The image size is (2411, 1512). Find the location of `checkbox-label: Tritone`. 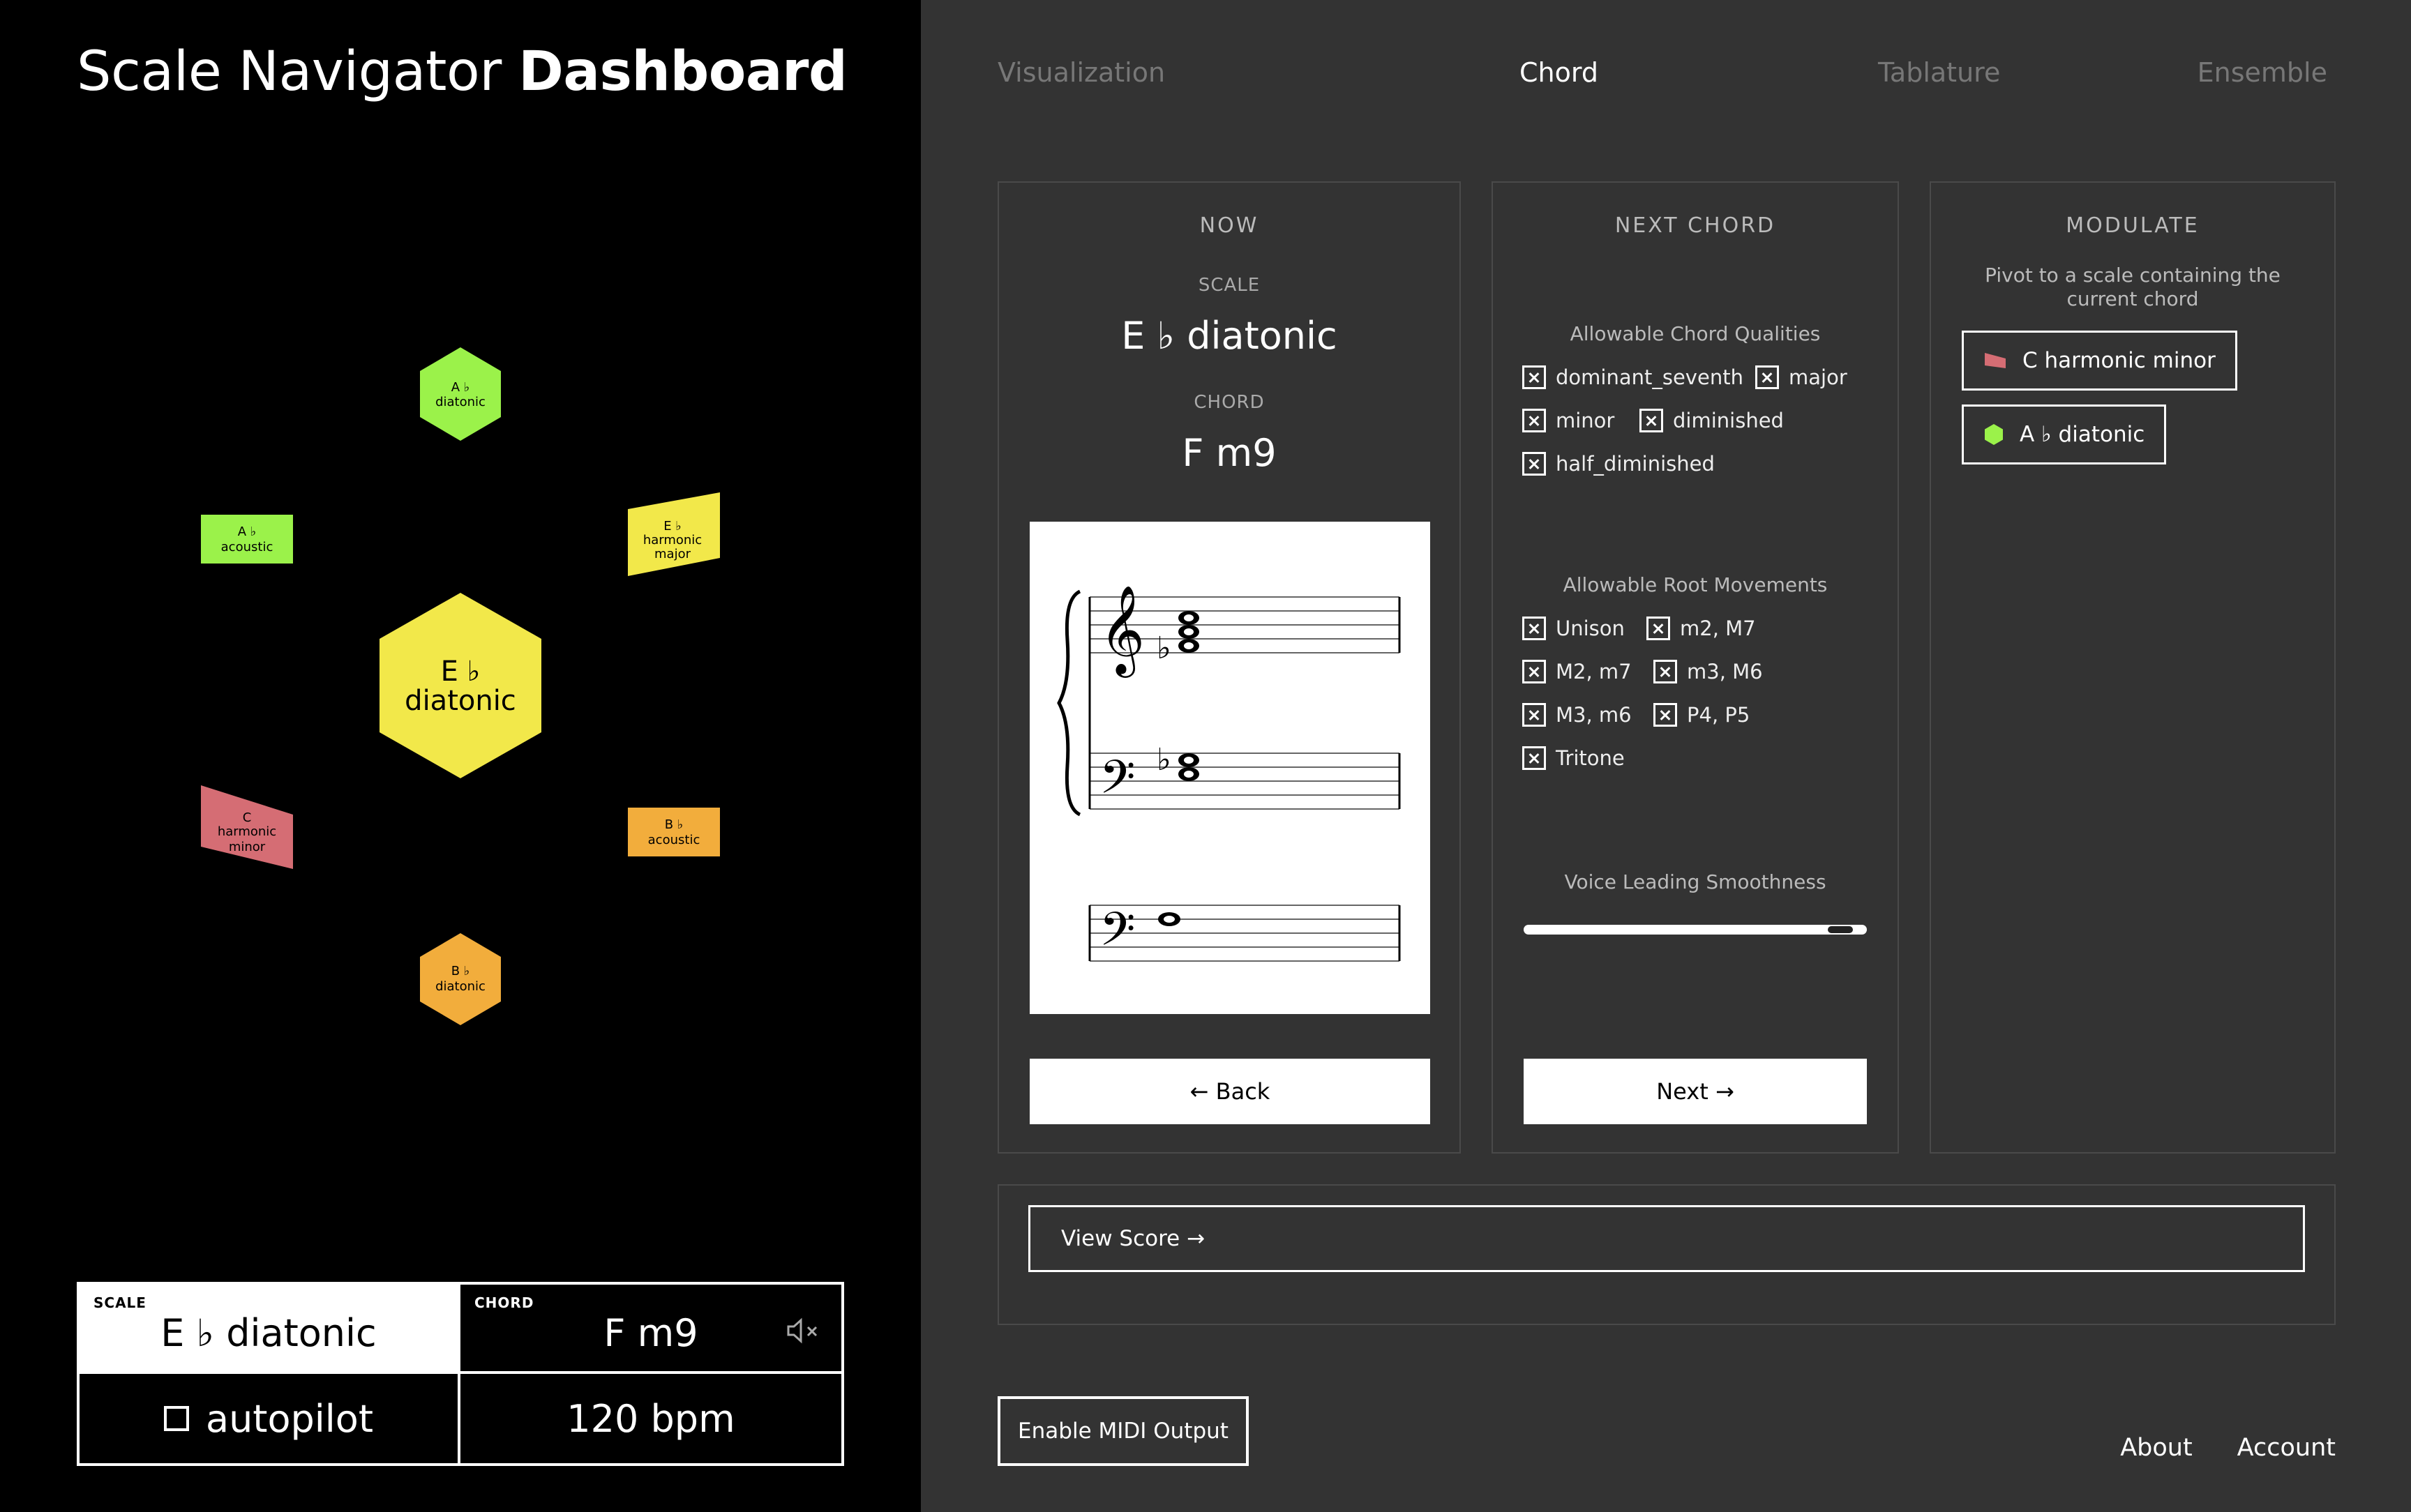

checkbox-label: Tritone is located at coordinates (1590, 758).